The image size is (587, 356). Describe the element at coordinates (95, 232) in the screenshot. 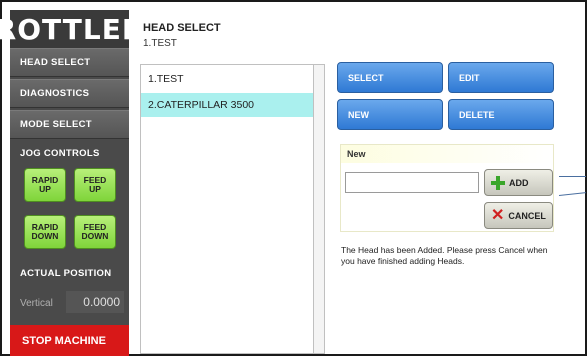

I see `feed-down-button: FEED DOWN` at that location.